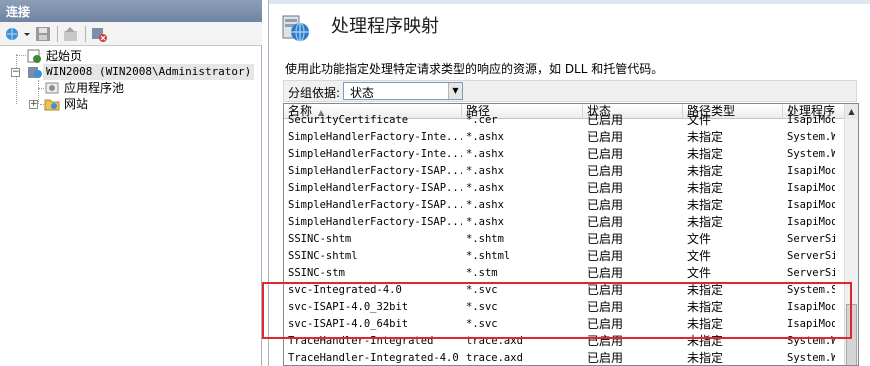  What do you see at coordinates (851, 111) in the screenshot?
I see `scroll-up-icon: ▲` at bounding box center [851, 111].